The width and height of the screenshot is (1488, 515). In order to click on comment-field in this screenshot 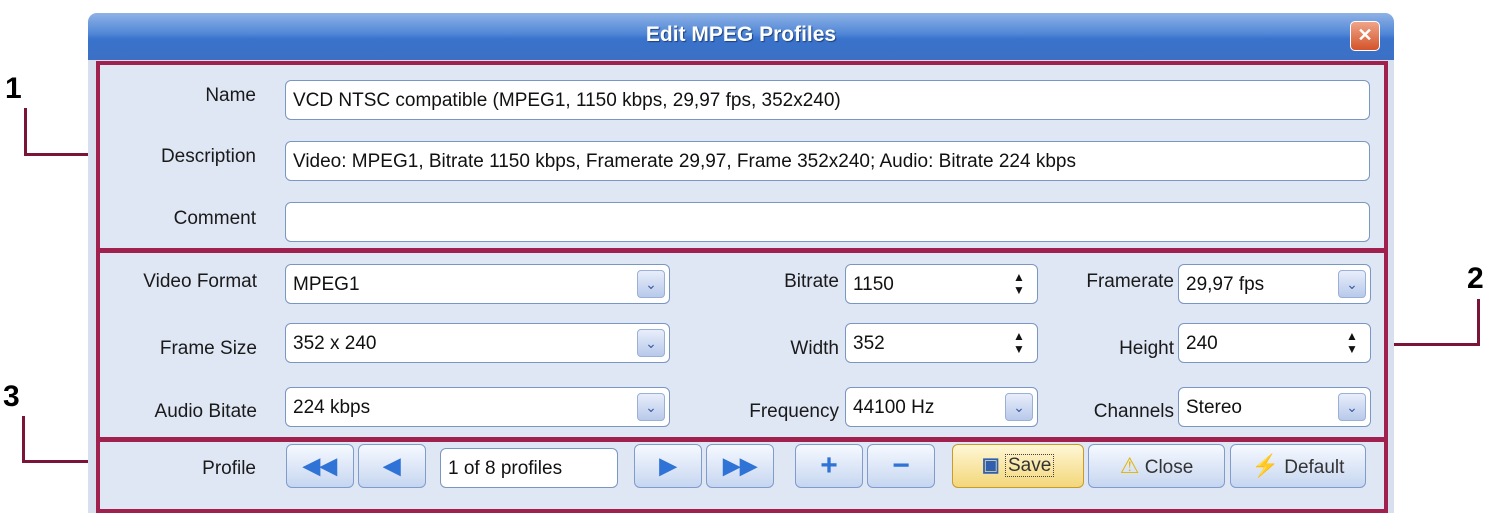, I will do `click(827, 222)`.